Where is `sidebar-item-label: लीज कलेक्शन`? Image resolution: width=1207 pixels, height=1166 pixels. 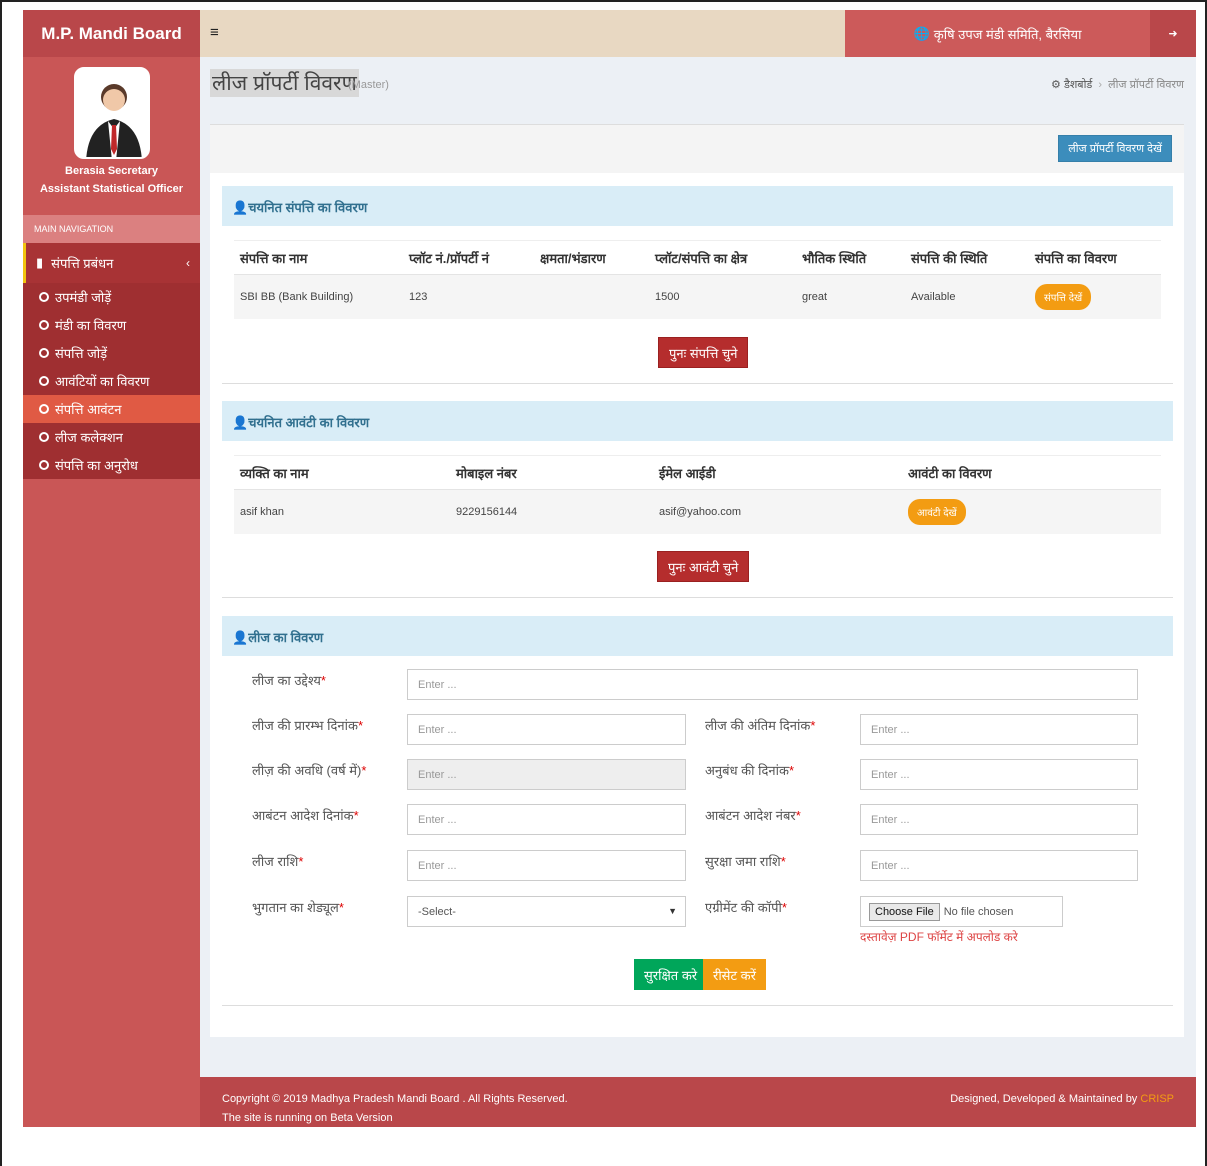
sidebar-item-label: लीज कलेक्शन is located at coordinates (89, 437).